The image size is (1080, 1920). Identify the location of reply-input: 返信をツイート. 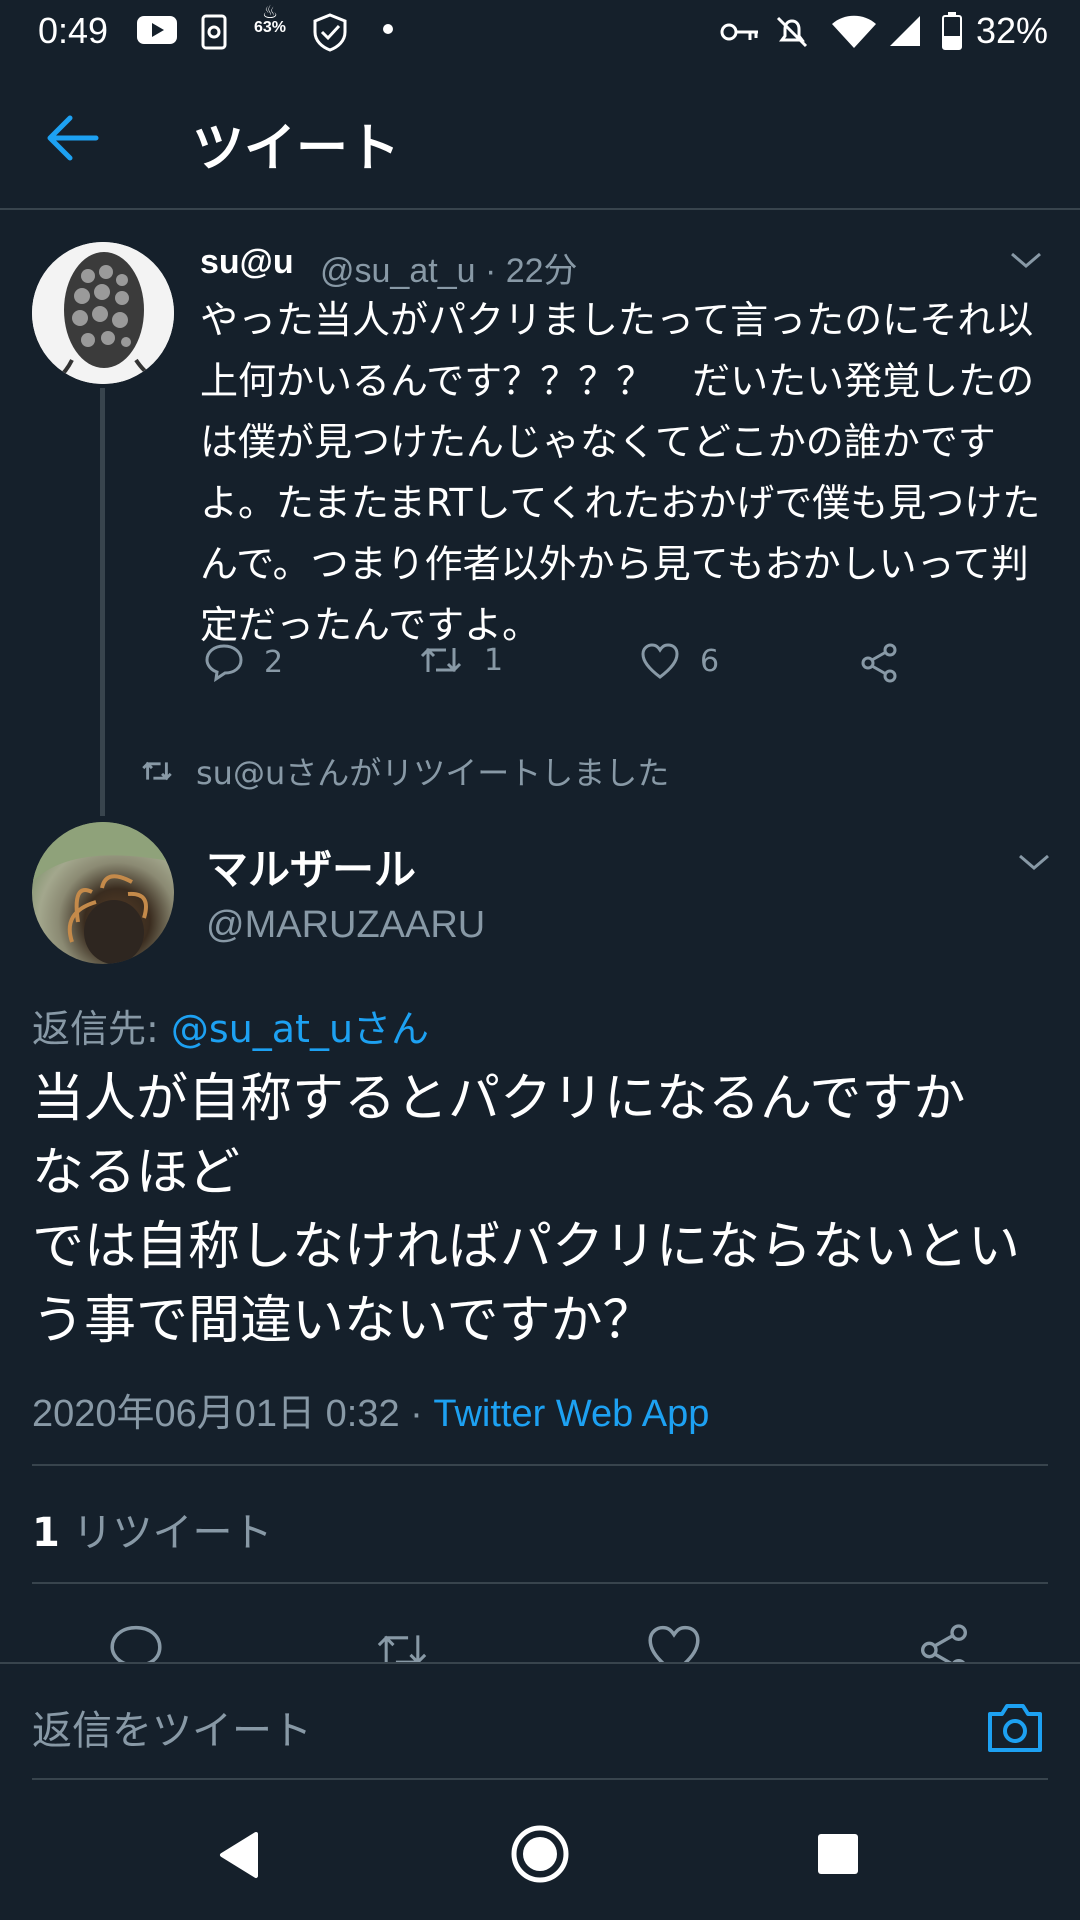
(172, 1727).